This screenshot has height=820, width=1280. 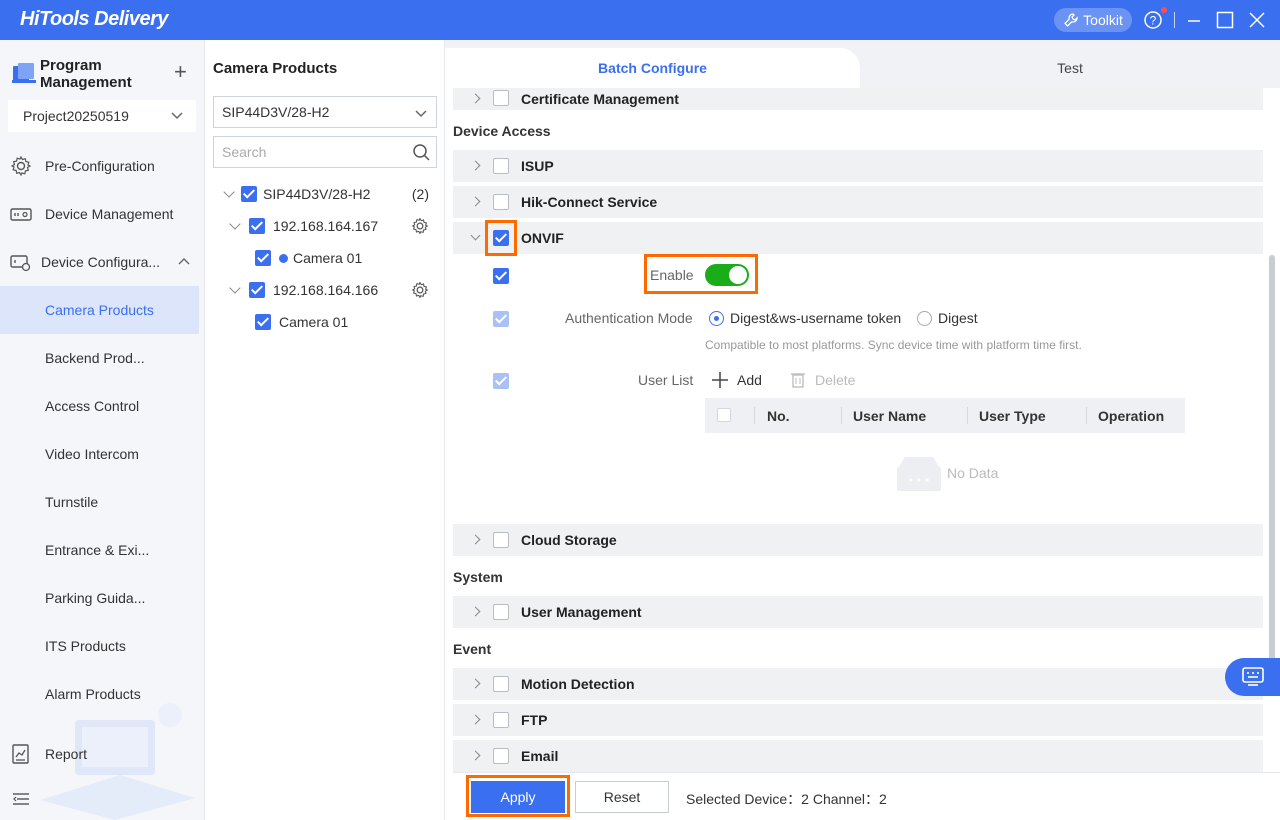 What do you see at coordinates (24, 73) in the screenshot?
I see `program-management-icon` at bounding box center [24, 73].